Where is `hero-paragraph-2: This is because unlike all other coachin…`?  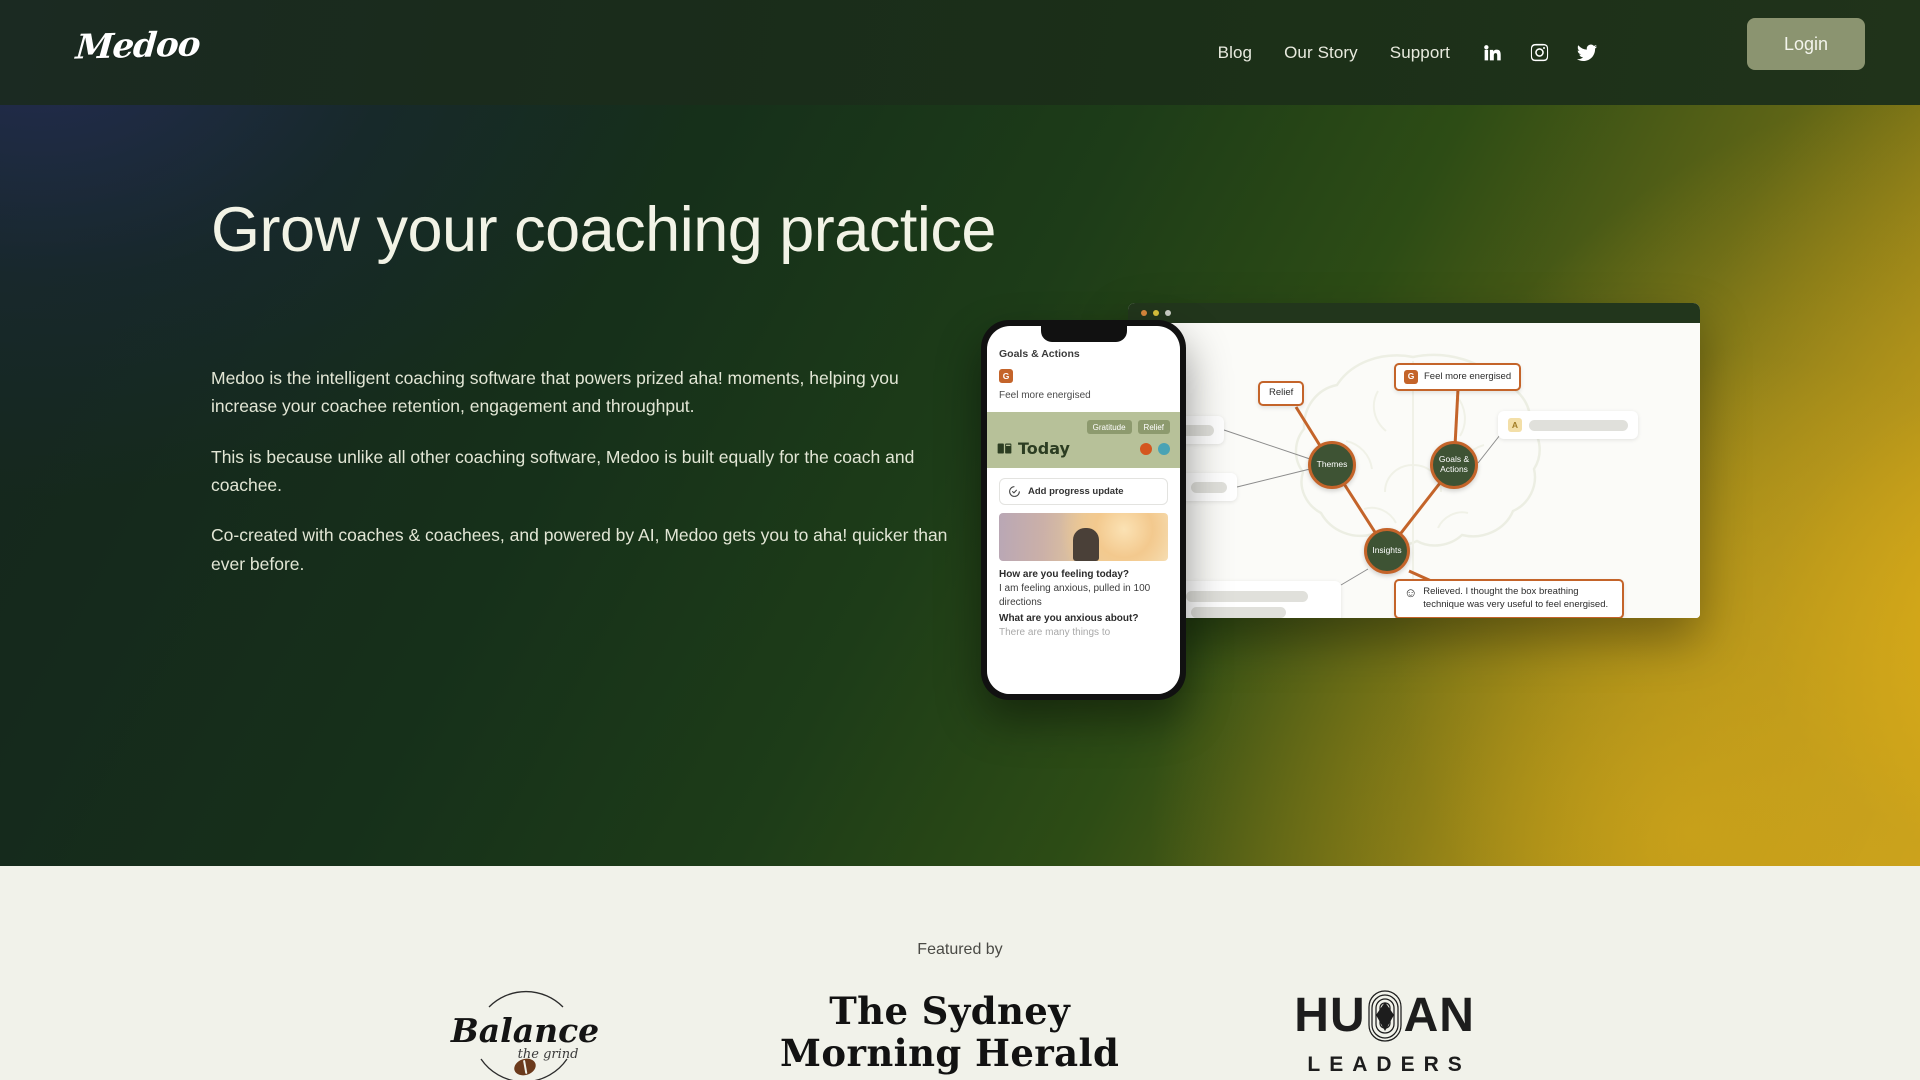
hero-paragraph-2: This is because unlike all other coachin… is located at coordinates (563, 471).